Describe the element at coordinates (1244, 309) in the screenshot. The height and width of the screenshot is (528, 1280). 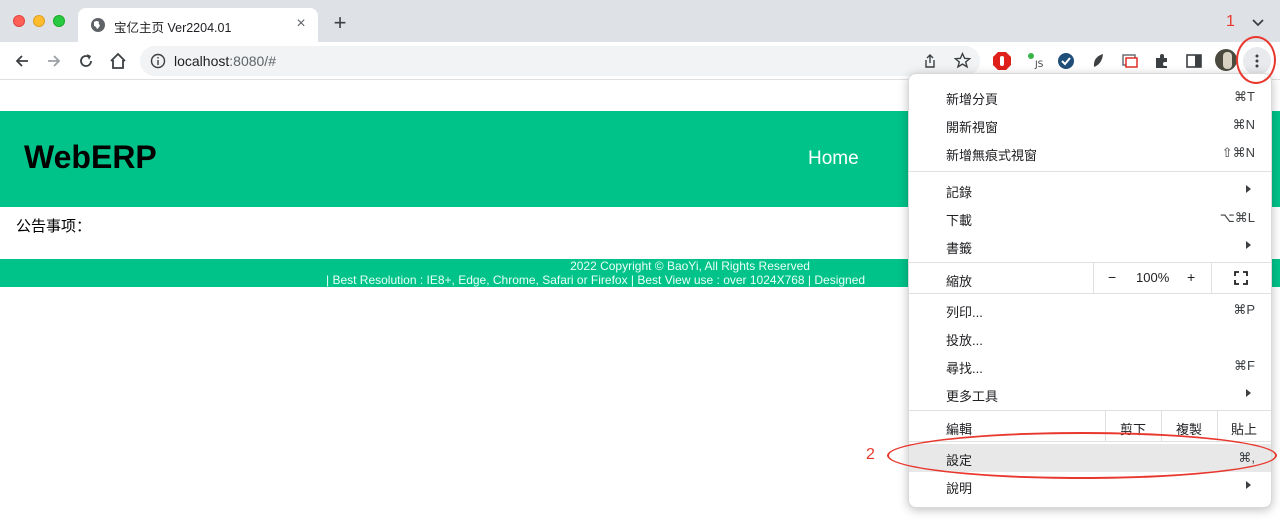
I see `menu-item-shortcut: ⌘P` at that location.